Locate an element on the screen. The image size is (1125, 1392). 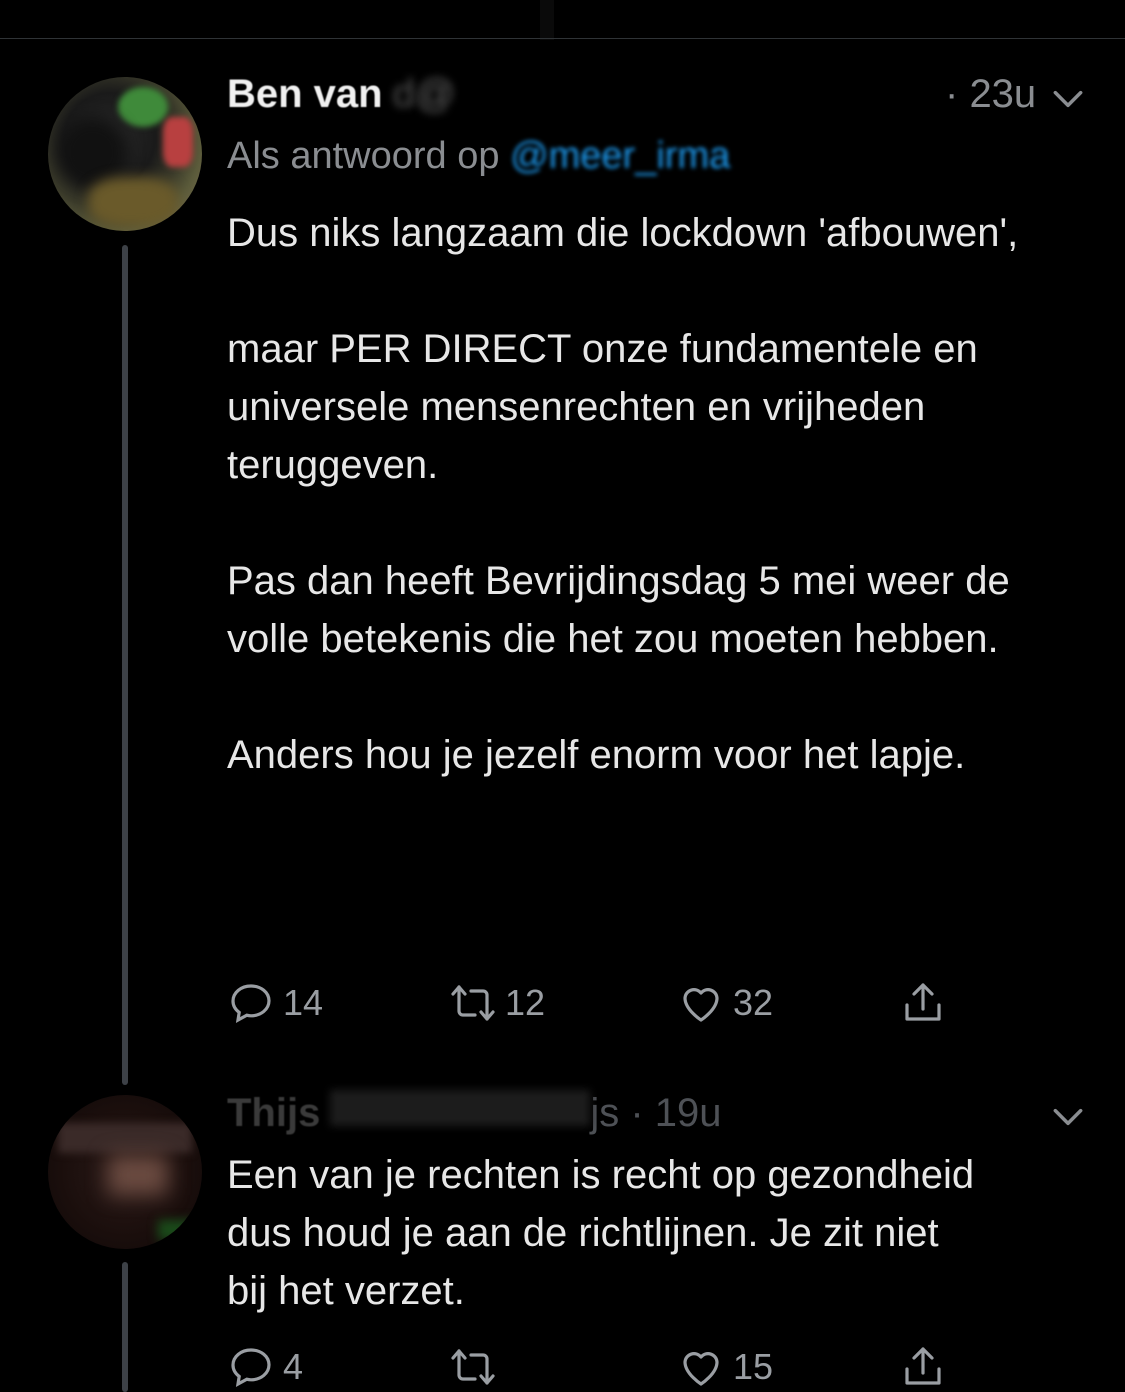
retweet-button is located at coordinates (477, 1367).